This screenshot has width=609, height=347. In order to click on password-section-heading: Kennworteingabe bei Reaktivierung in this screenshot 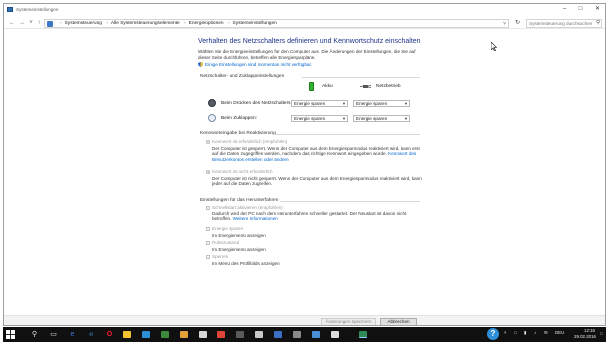, I will do `click(238, 133)`.